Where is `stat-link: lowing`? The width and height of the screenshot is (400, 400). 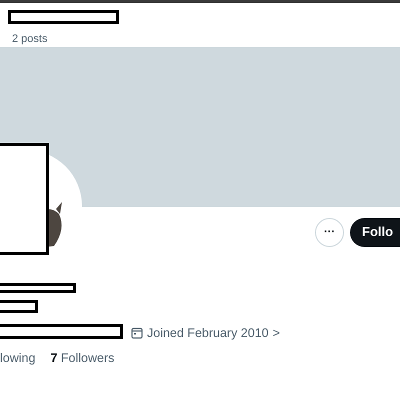 stat-link: lowing is located at coordinates (18, 358).